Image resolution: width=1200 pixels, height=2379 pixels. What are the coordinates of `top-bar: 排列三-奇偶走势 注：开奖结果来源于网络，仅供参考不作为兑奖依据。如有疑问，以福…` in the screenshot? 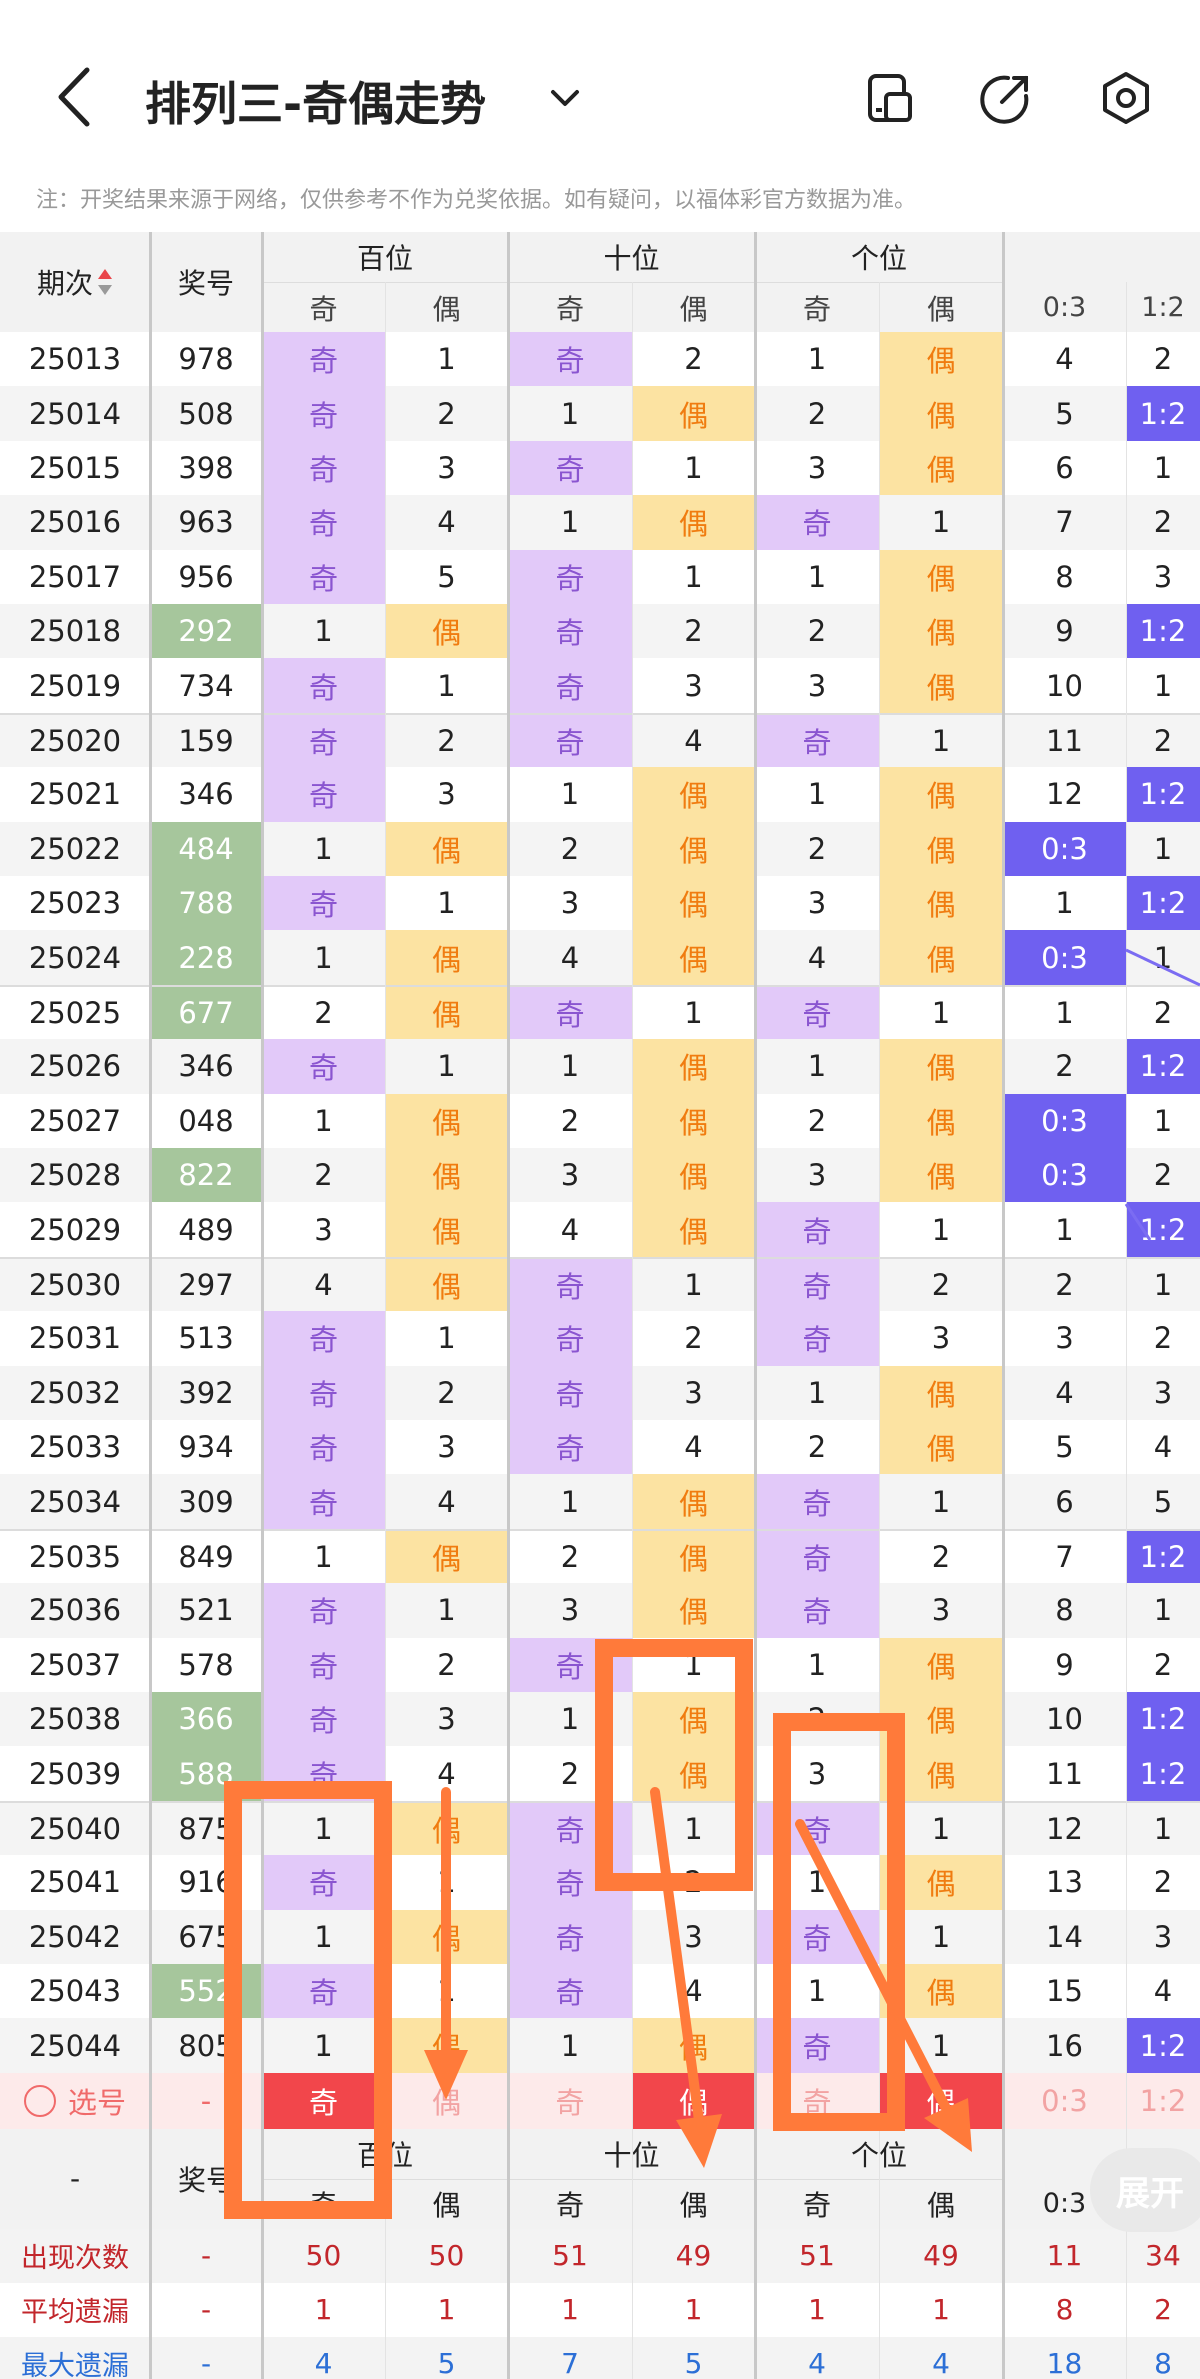 It's located at (600, 106).